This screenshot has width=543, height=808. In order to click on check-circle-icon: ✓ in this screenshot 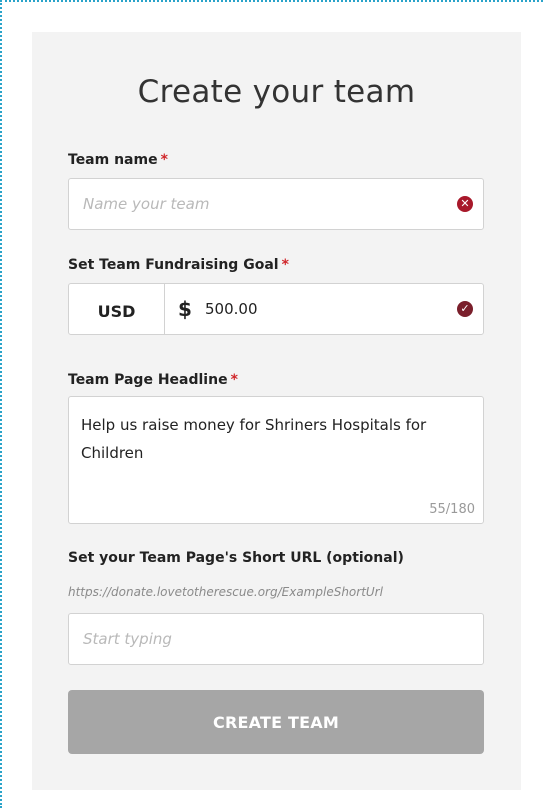, I will do `click(465, 309)`.